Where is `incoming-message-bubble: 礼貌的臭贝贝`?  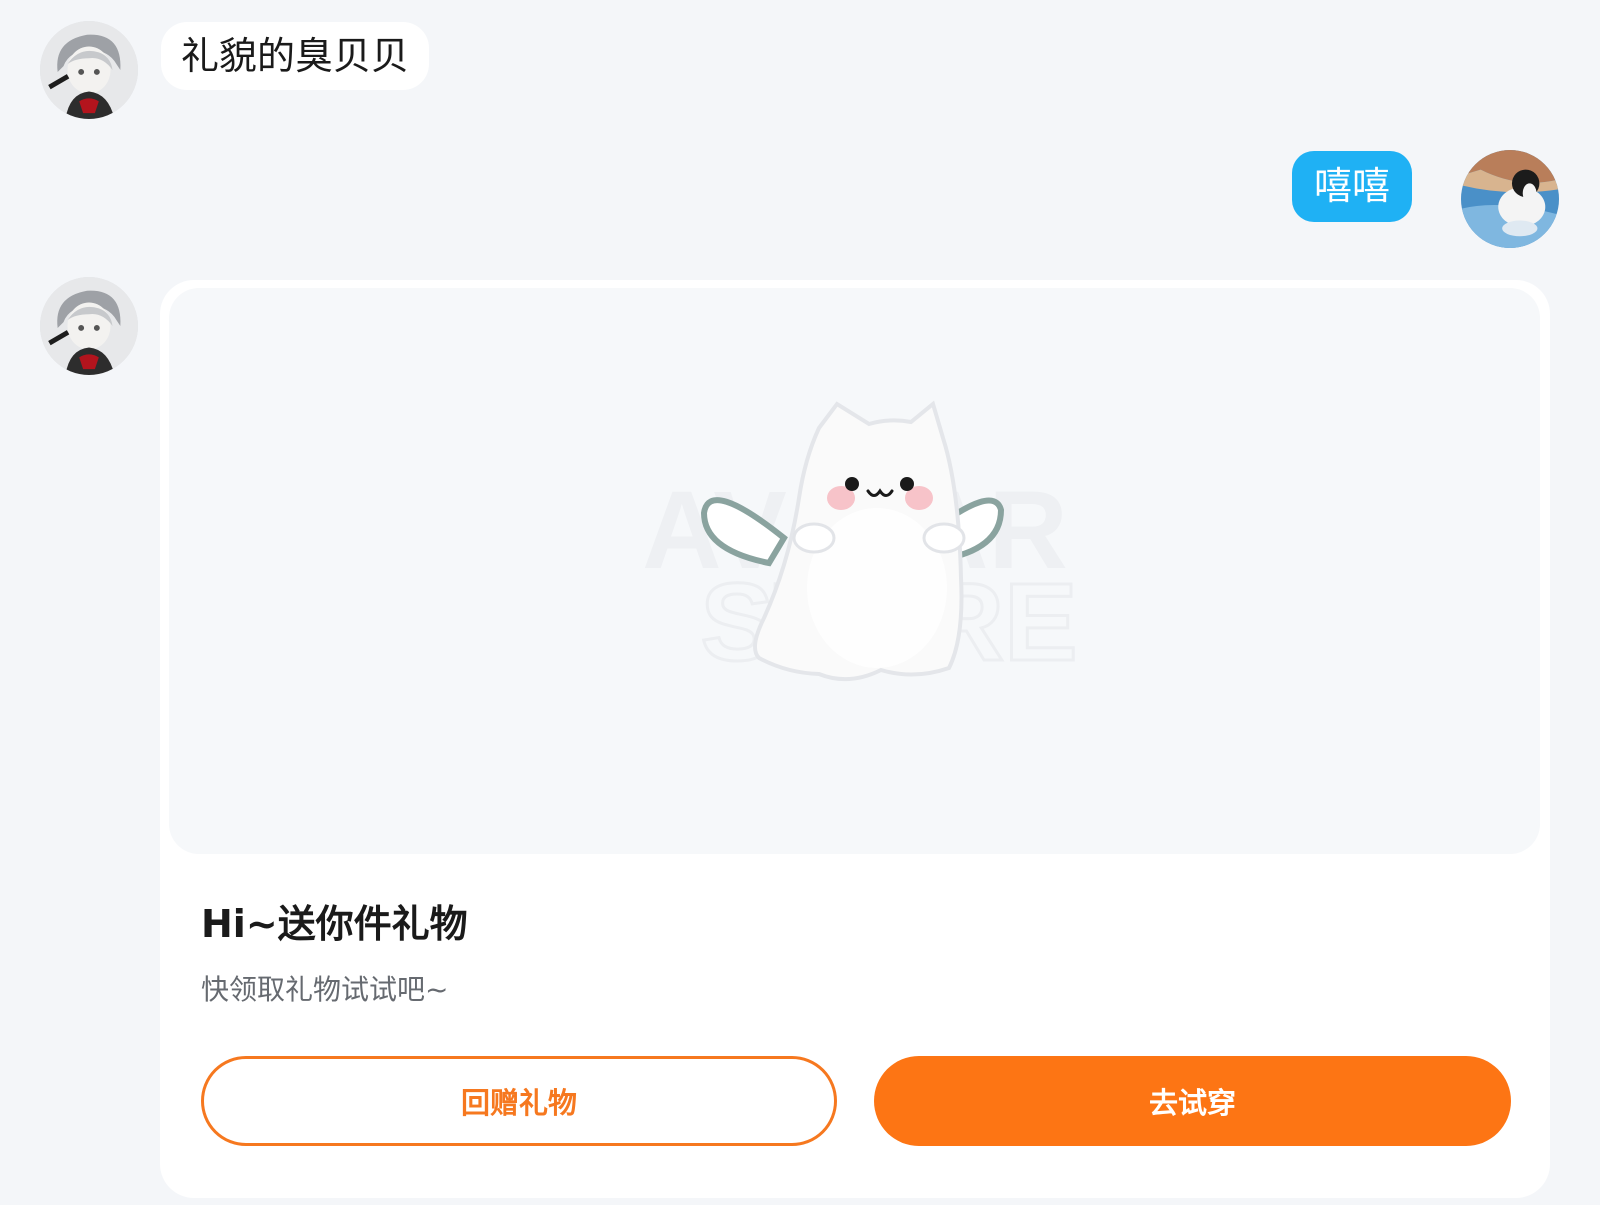 incoming-message-bubble: 礼貌的臭贝贝 is located at coordinates (295, 56).